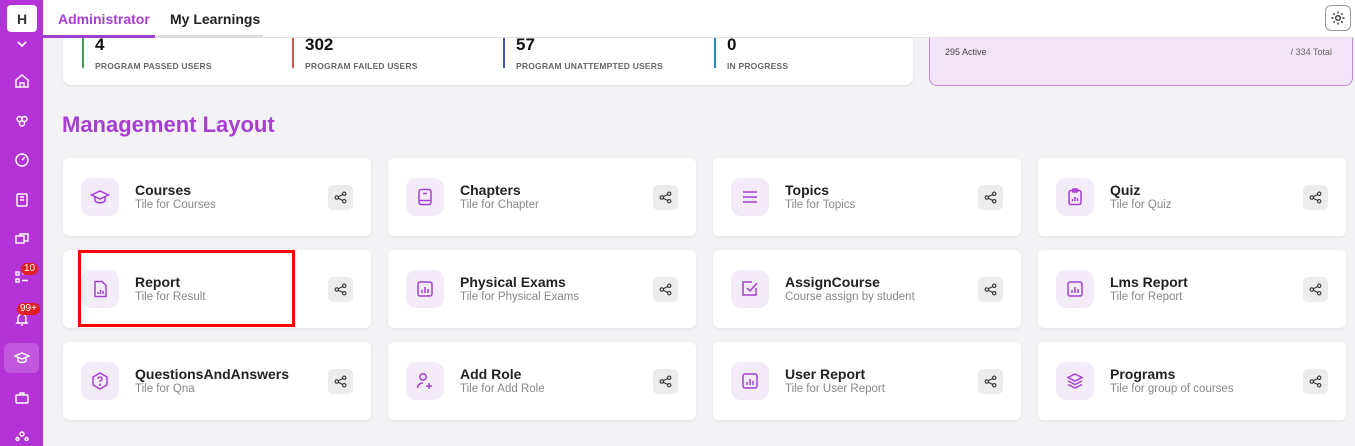 The image size is (1355, 446). Describe the element at coordinates (21, 434) in the screenshot. I see `users-icon` at that location.